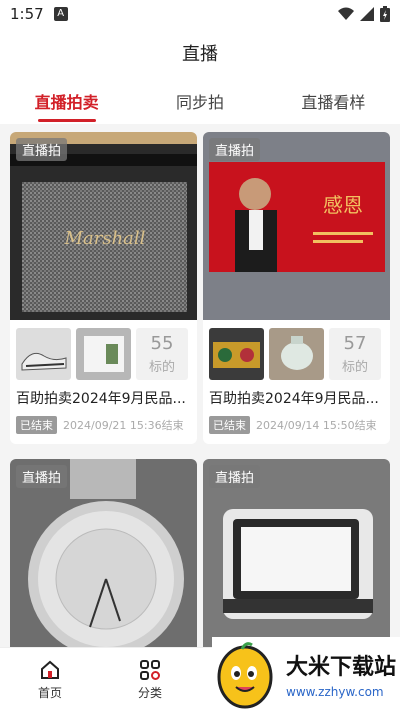 Image resolution: width=400 pixels, height=711 pixels. I want to click on nav-home-label: 首页, so click(49, 692).